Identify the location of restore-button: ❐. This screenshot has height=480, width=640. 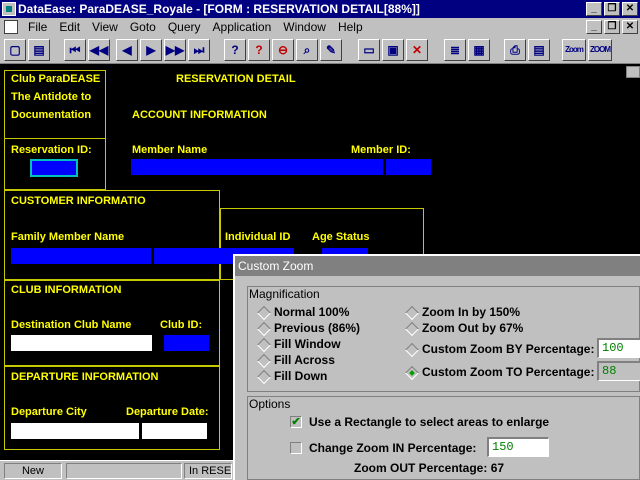
(612, 9).